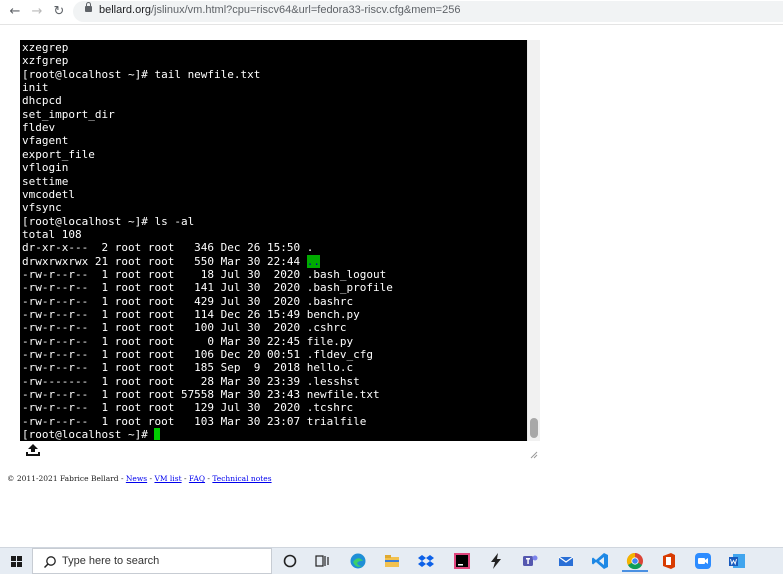  I want to click on vm-list-link: VM list, so click(167, 478).